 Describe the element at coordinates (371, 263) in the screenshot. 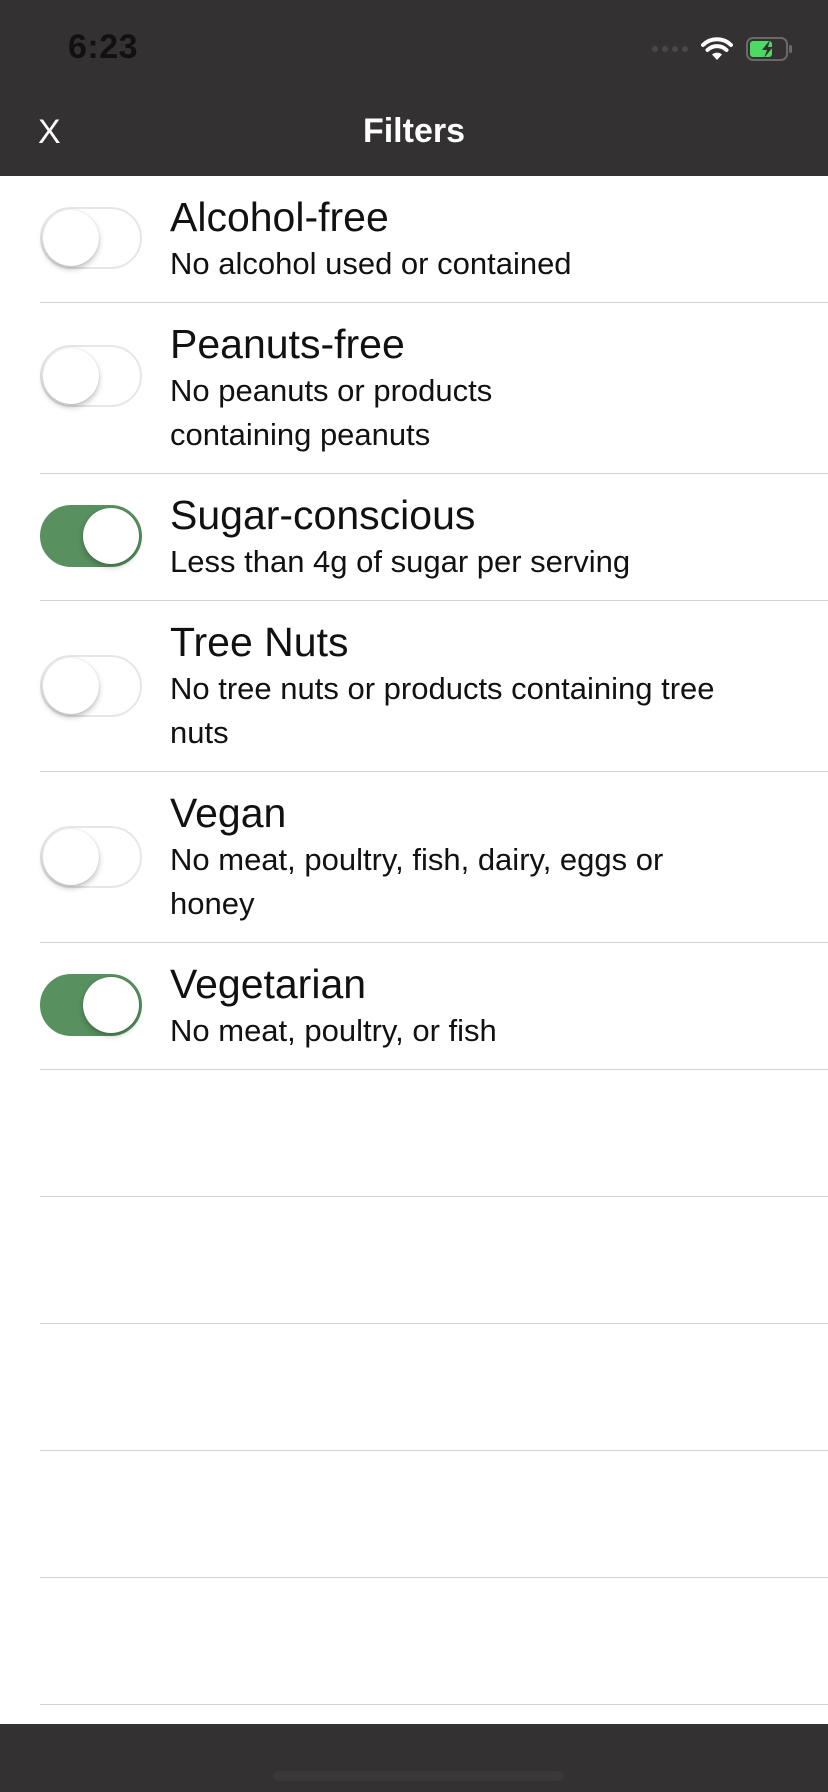

I see `filter-subtitle: No alcohol used or contained` at that location.